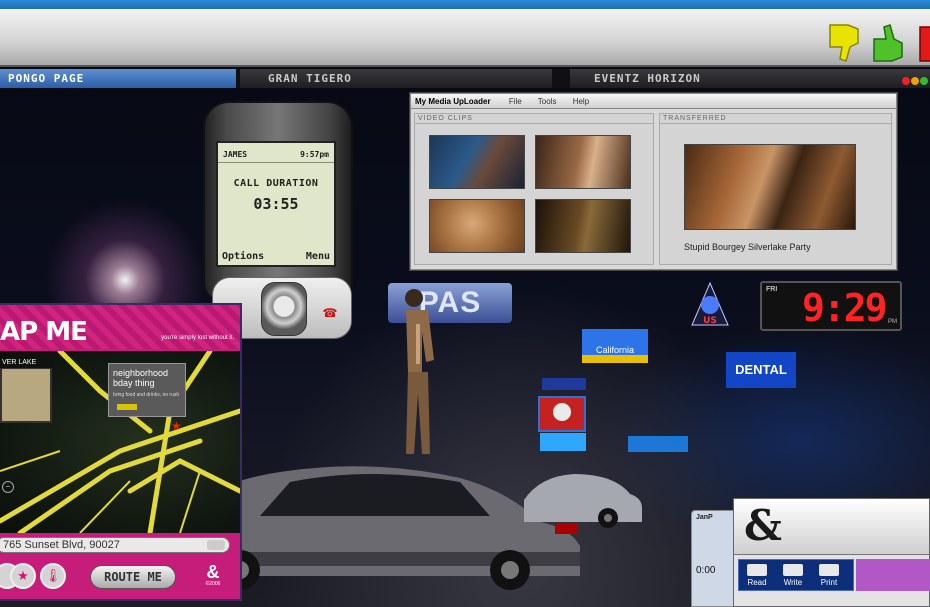  Describe the element at coordinates (846, 43) in the screenshot. I see `thumbs-down-icon` at that location.